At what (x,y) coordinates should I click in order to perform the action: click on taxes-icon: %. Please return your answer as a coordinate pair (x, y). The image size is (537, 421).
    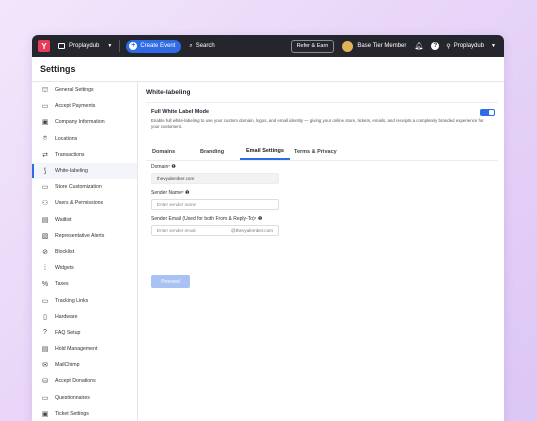
    Looking at the image, I should click on (45, 284).